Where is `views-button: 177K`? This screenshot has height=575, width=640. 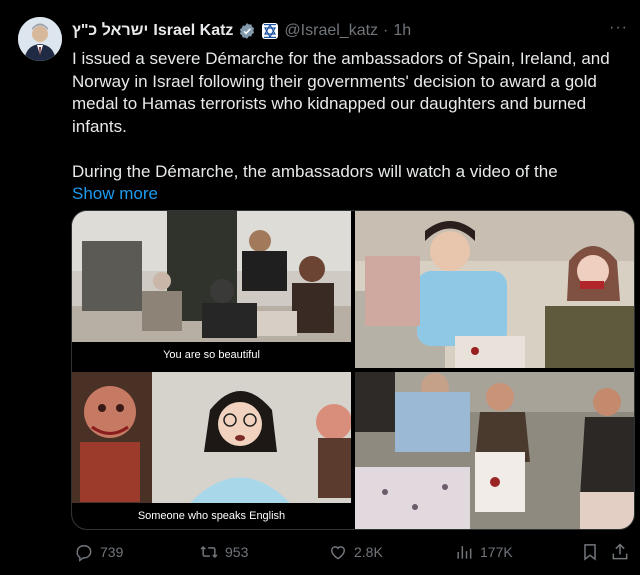
views-button: 177K is located at coordinates (483, 552).